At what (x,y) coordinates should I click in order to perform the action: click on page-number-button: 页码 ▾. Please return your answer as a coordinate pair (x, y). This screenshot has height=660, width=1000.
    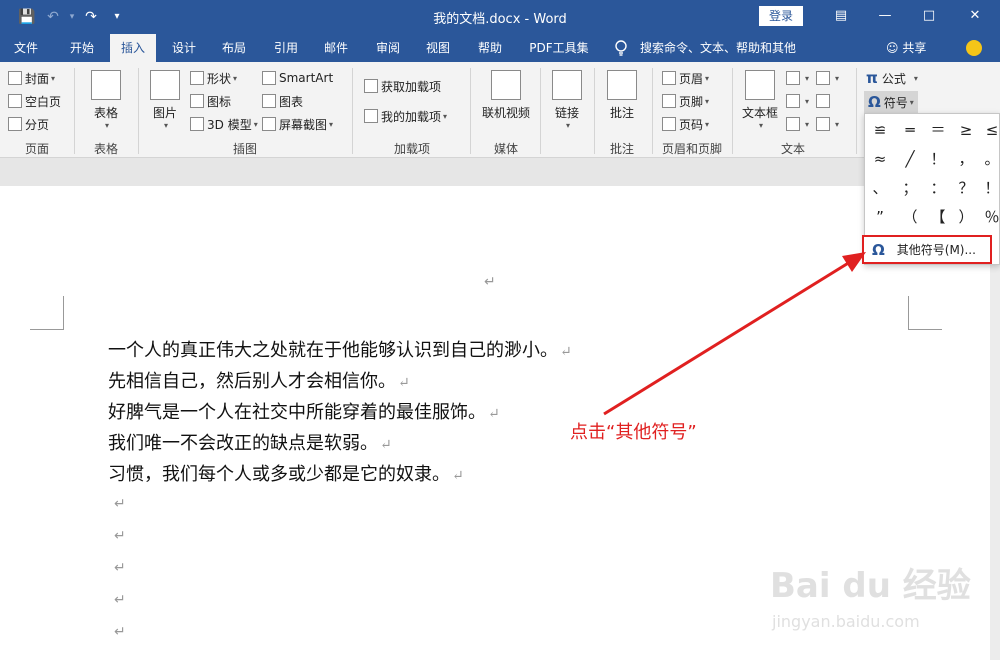
    Looking at the image, I should click on (685, 124).